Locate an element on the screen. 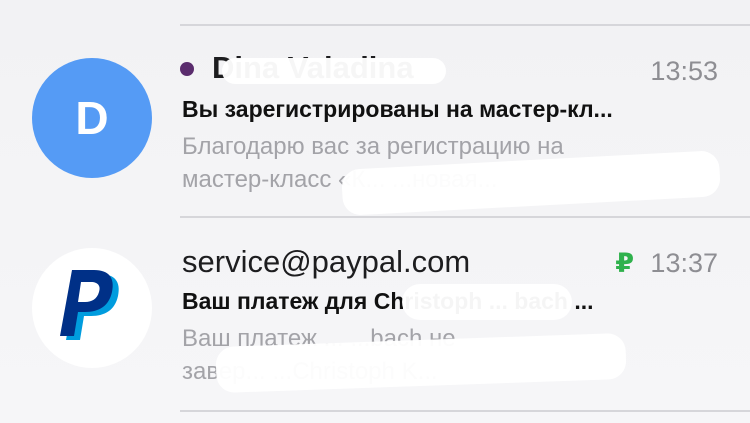  ruble-icon: ₽ is located at coordinates (624, 263).